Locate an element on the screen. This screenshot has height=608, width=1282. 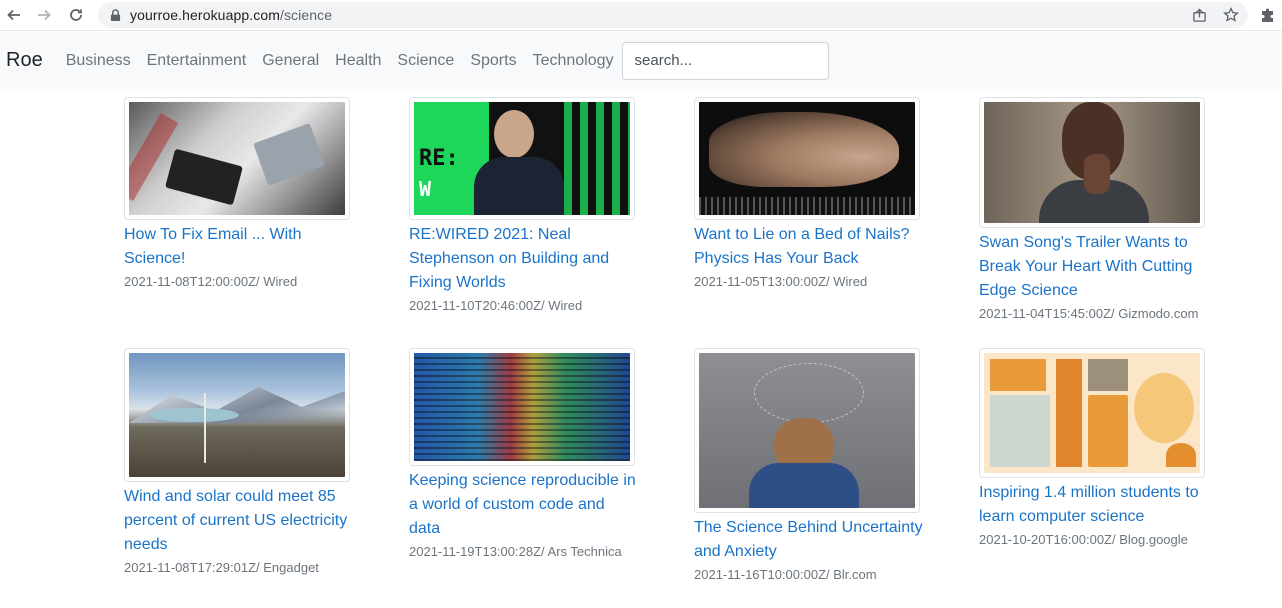
article-thumbnail: RE: W is located at coordinates (522, 158).